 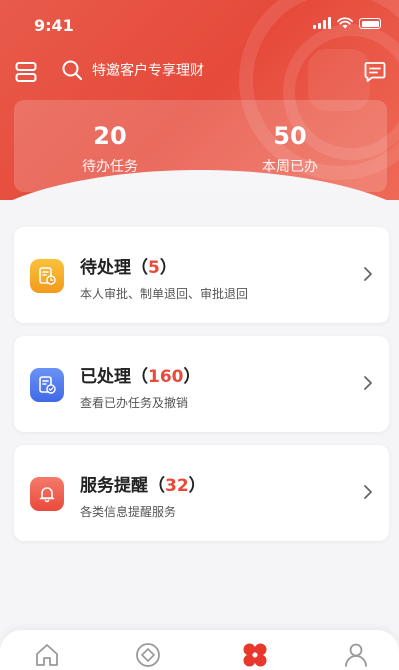 I want to click on status-icons, so click(x=347, y=23).